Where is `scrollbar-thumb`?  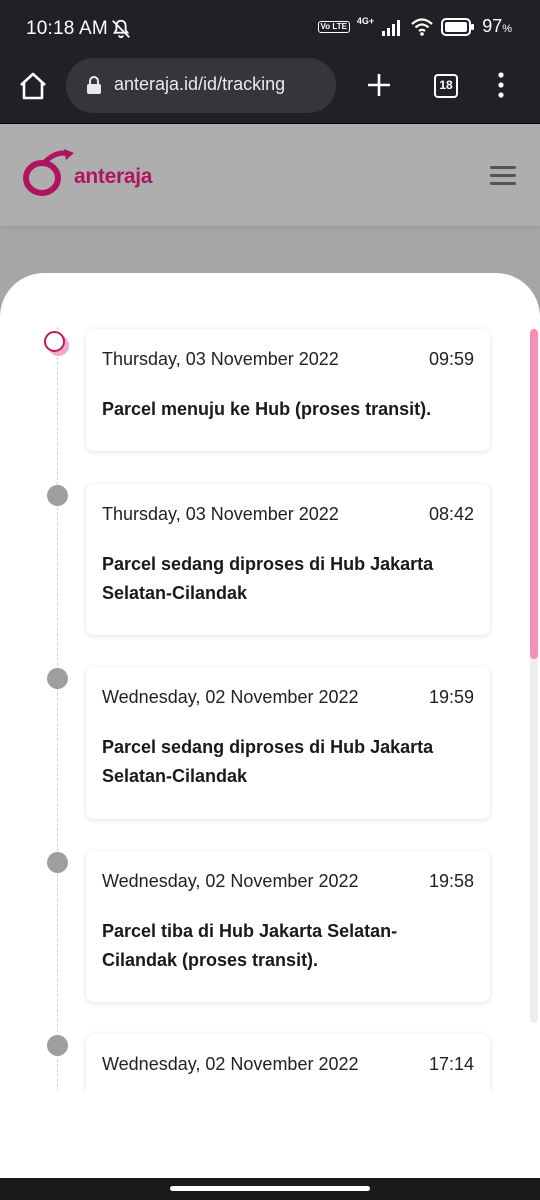 scrollbar-thumb is located at coordinates (534, 494).